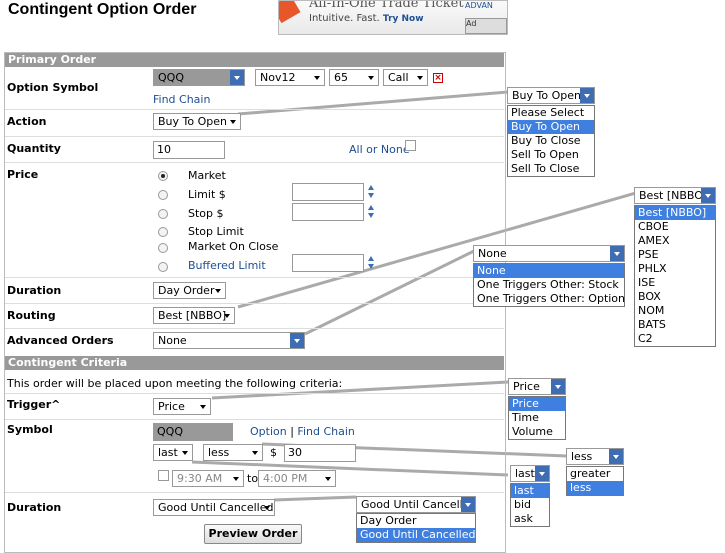  Describe the element at coordinates (233, 246) in the screenshot. I see `price-option-label: Market On Close` at that location.